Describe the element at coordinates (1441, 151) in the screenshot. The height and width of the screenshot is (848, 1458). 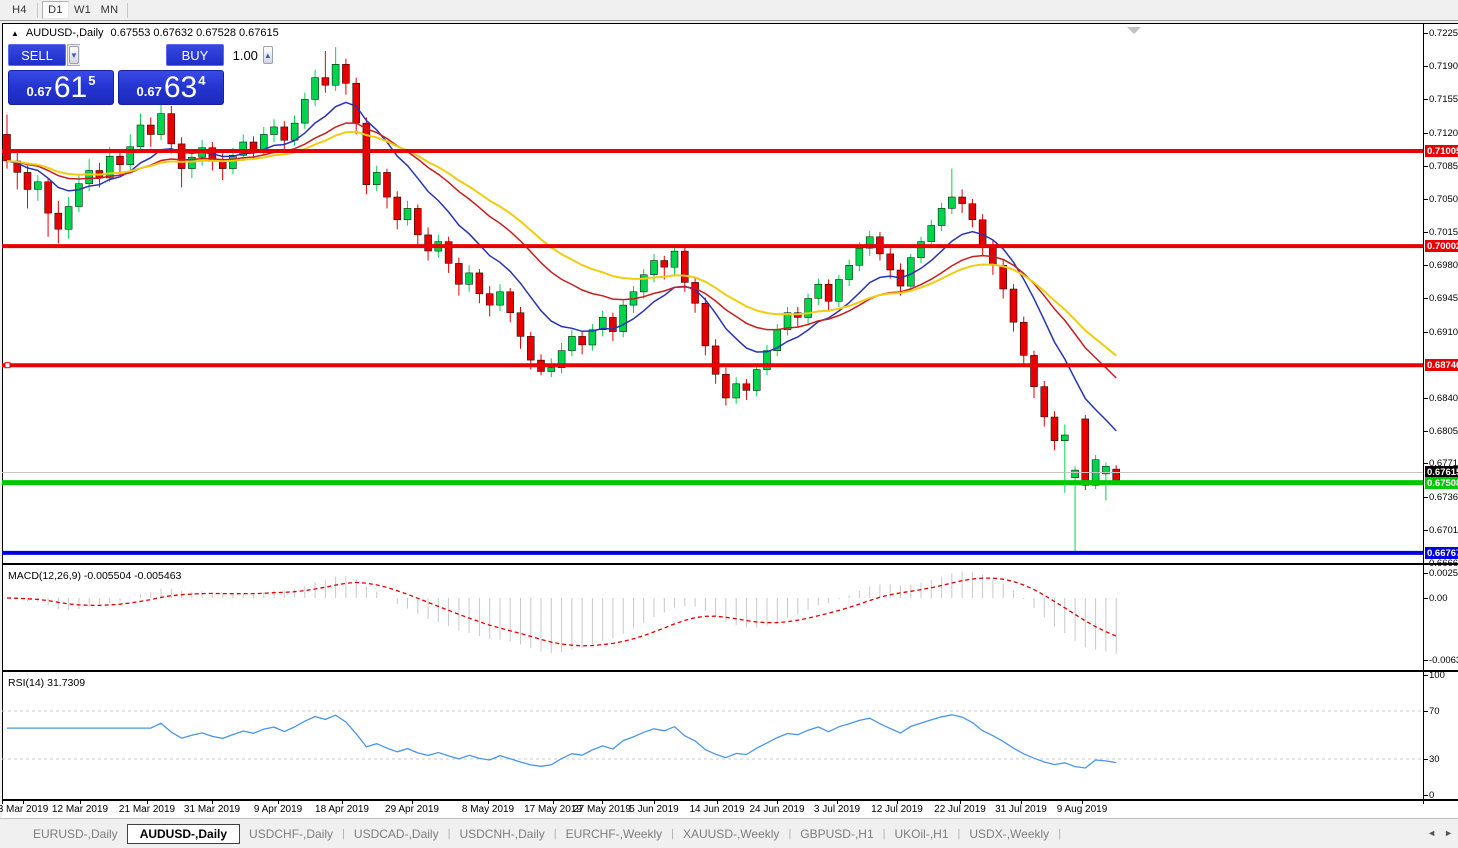
I see `price-tag: 0.71005` at that location.